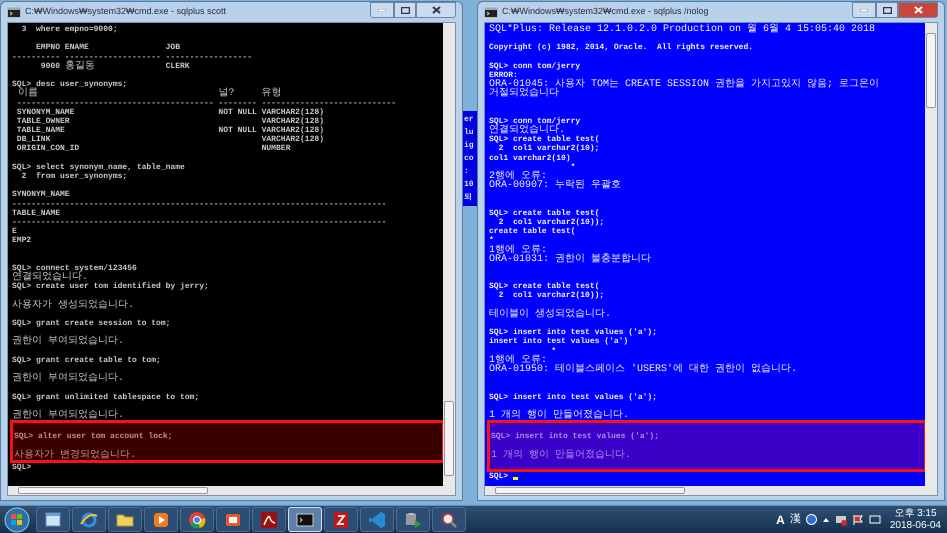 This screenshot has height=533, width=947. What do you see at coordinates (532, 231) in the screenshot?
I see `console-line: create table test(` at bounding box center [532, 231].